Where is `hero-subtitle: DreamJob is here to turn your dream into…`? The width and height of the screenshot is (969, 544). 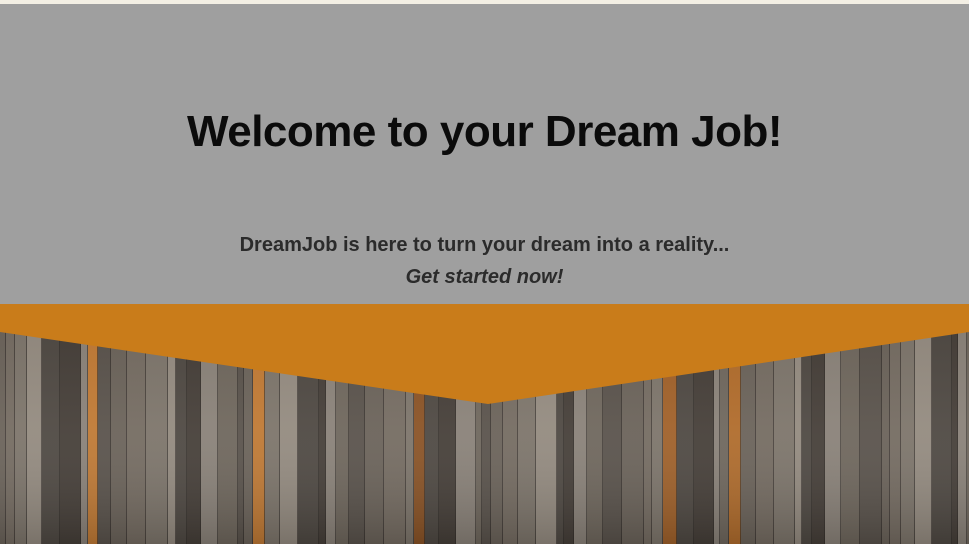
hero-subtitle: DreamJob is here to turn your dream into… is located at coordinates (484, 245).